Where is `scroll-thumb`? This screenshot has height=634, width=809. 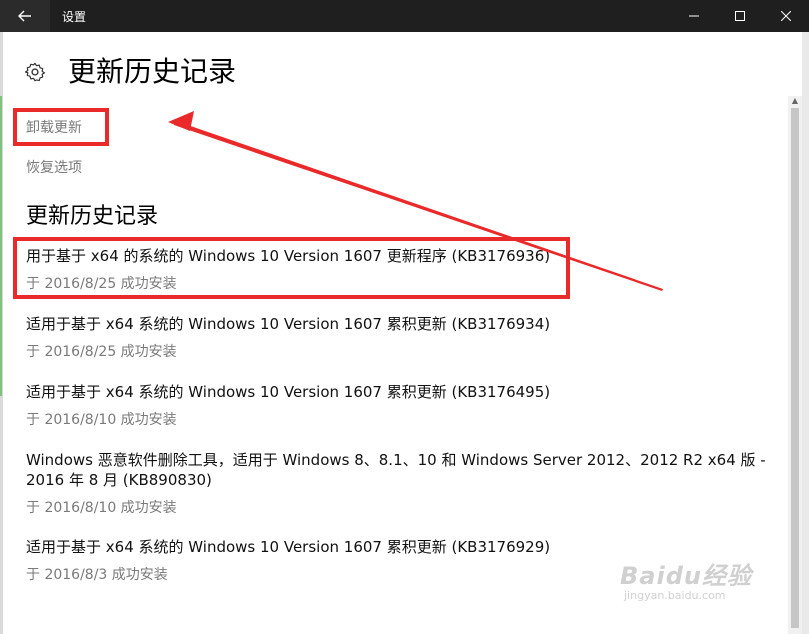 scroll-thumb is located at coordinates (795, 368).